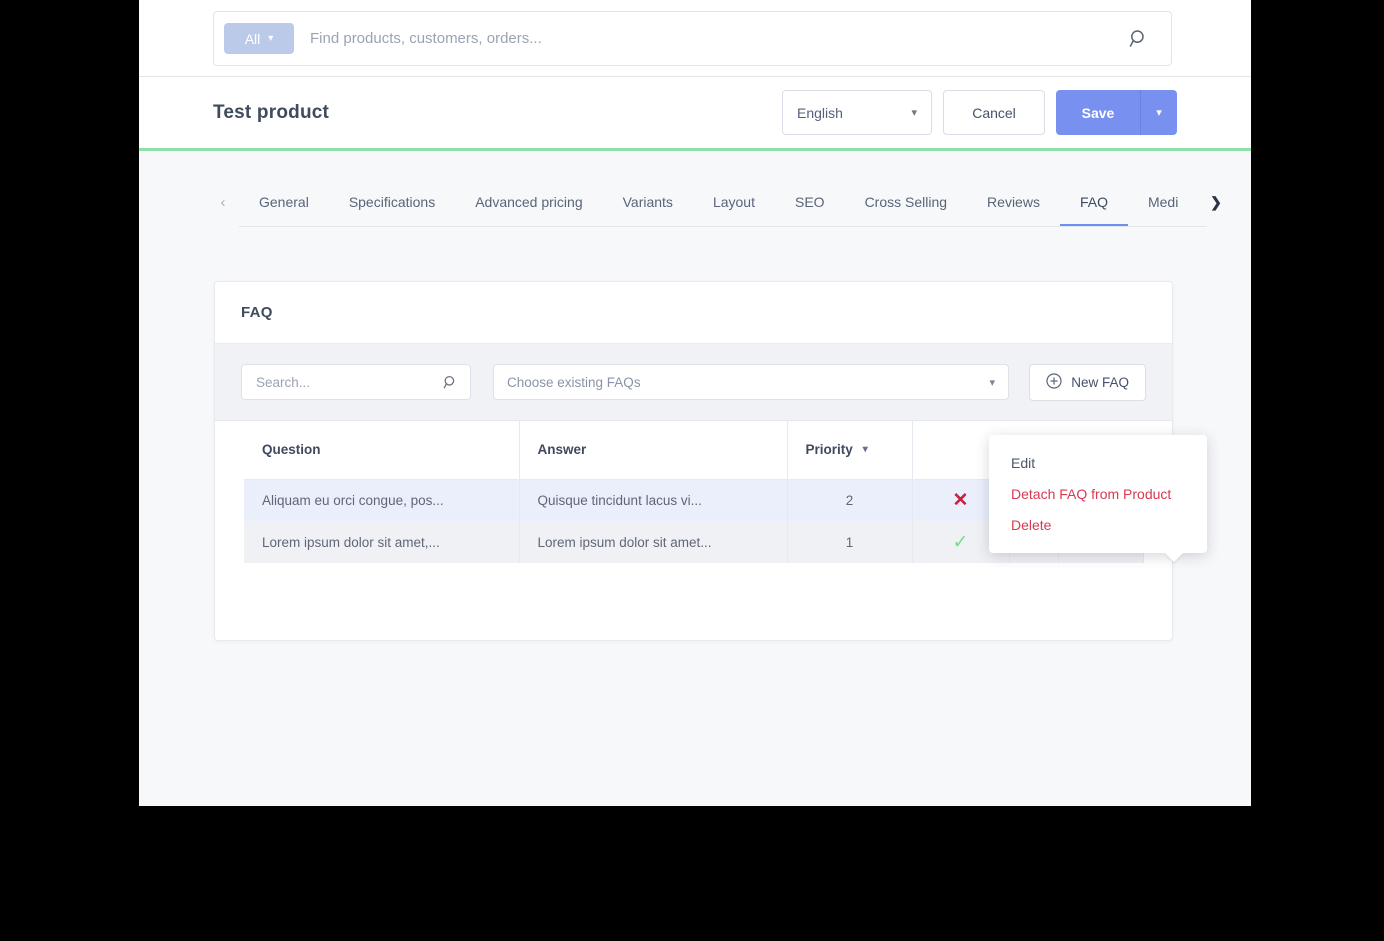 The height and width of the screenshot is (941, 1384). I want to click on global-search-field: All ▾, so click(692, 38).